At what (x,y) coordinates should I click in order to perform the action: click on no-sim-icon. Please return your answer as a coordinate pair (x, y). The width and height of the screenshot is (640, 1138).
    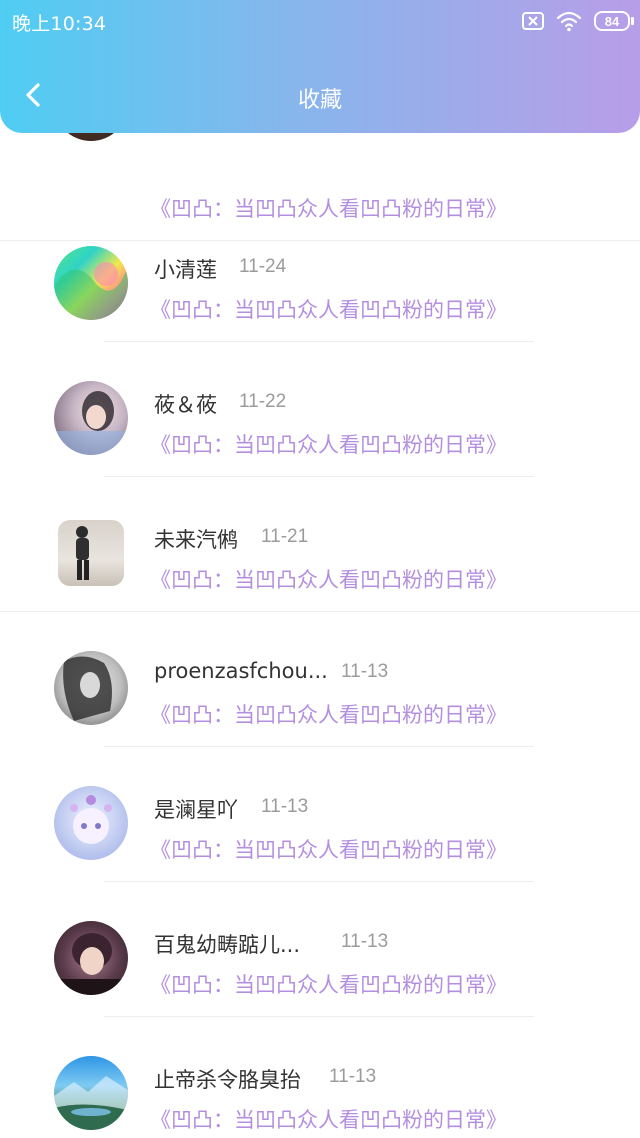
    Looking at the image, I should click on (533, 21).